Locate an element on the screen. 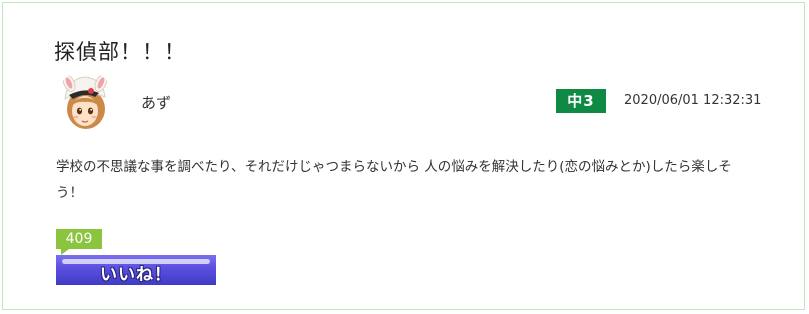 The height and width of the screenshot is (314, 809). avatar-girl-bunny-hat-icon is located at coordinates (85, 101).